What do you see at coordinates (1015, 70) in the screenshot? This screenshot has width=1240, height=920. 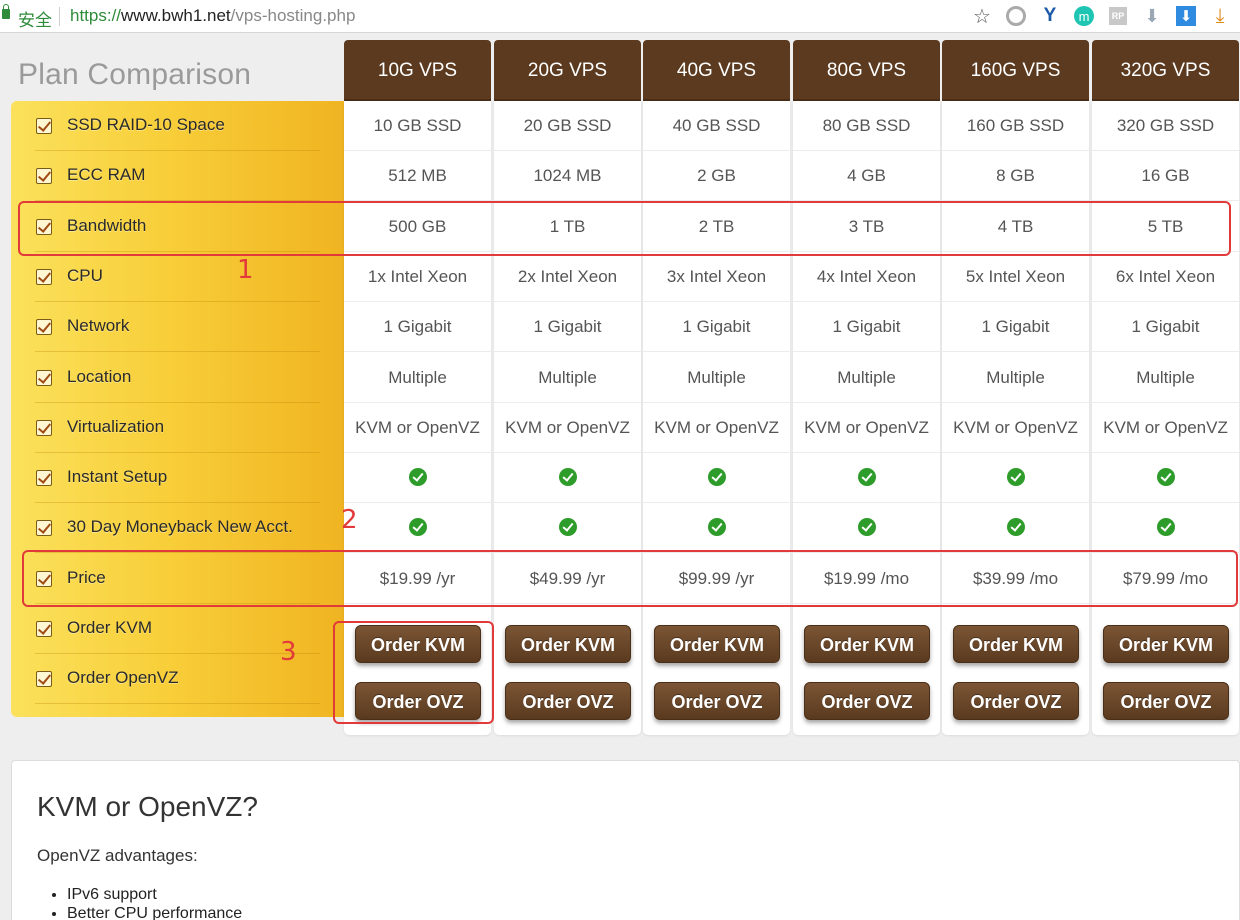 I see `plan-name: 160G VPS` at bounding box center [1015, 70].